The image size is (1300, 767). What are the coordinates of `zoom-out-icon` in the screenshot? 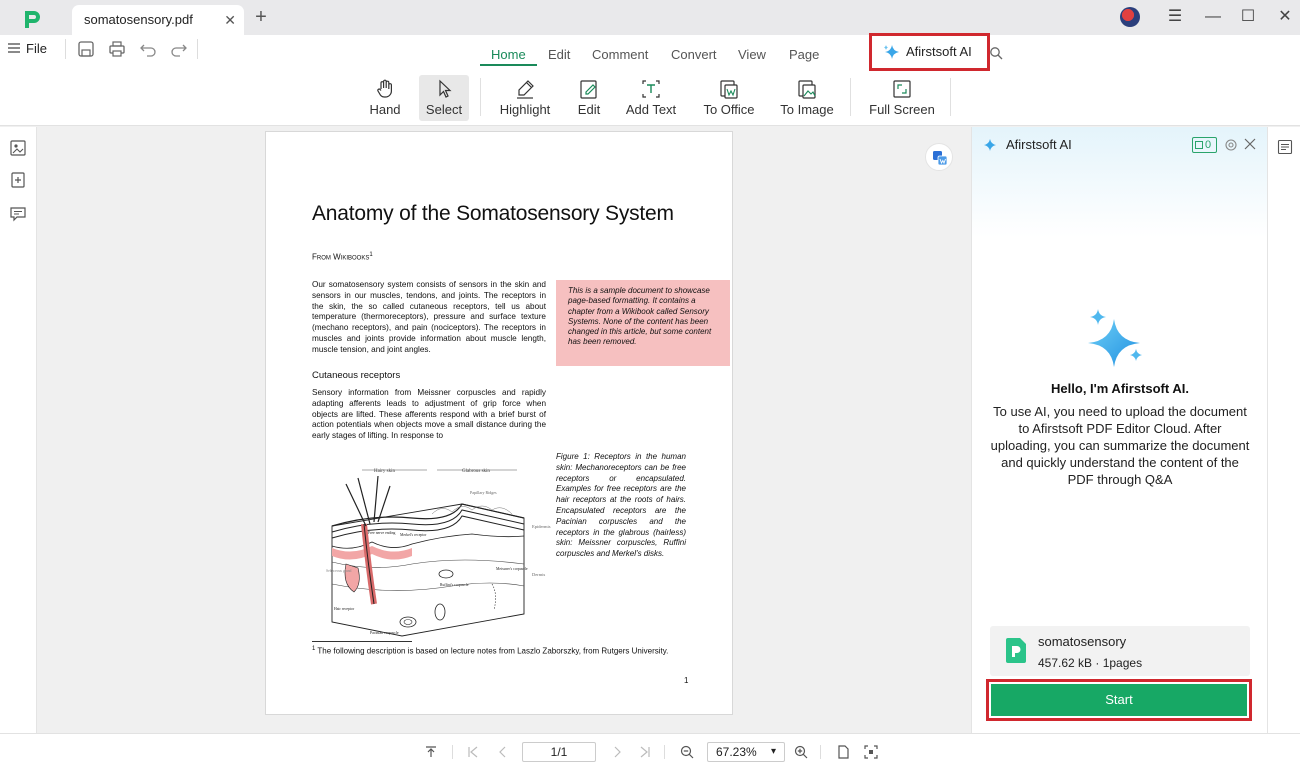 It's located at (687, 752).